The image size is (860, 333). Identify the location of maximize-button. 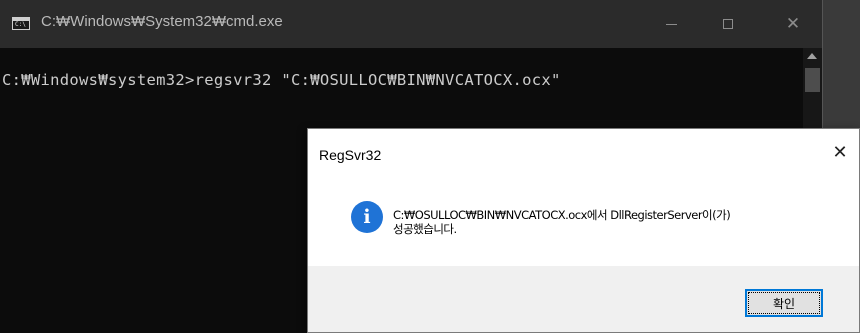
(728, 24).